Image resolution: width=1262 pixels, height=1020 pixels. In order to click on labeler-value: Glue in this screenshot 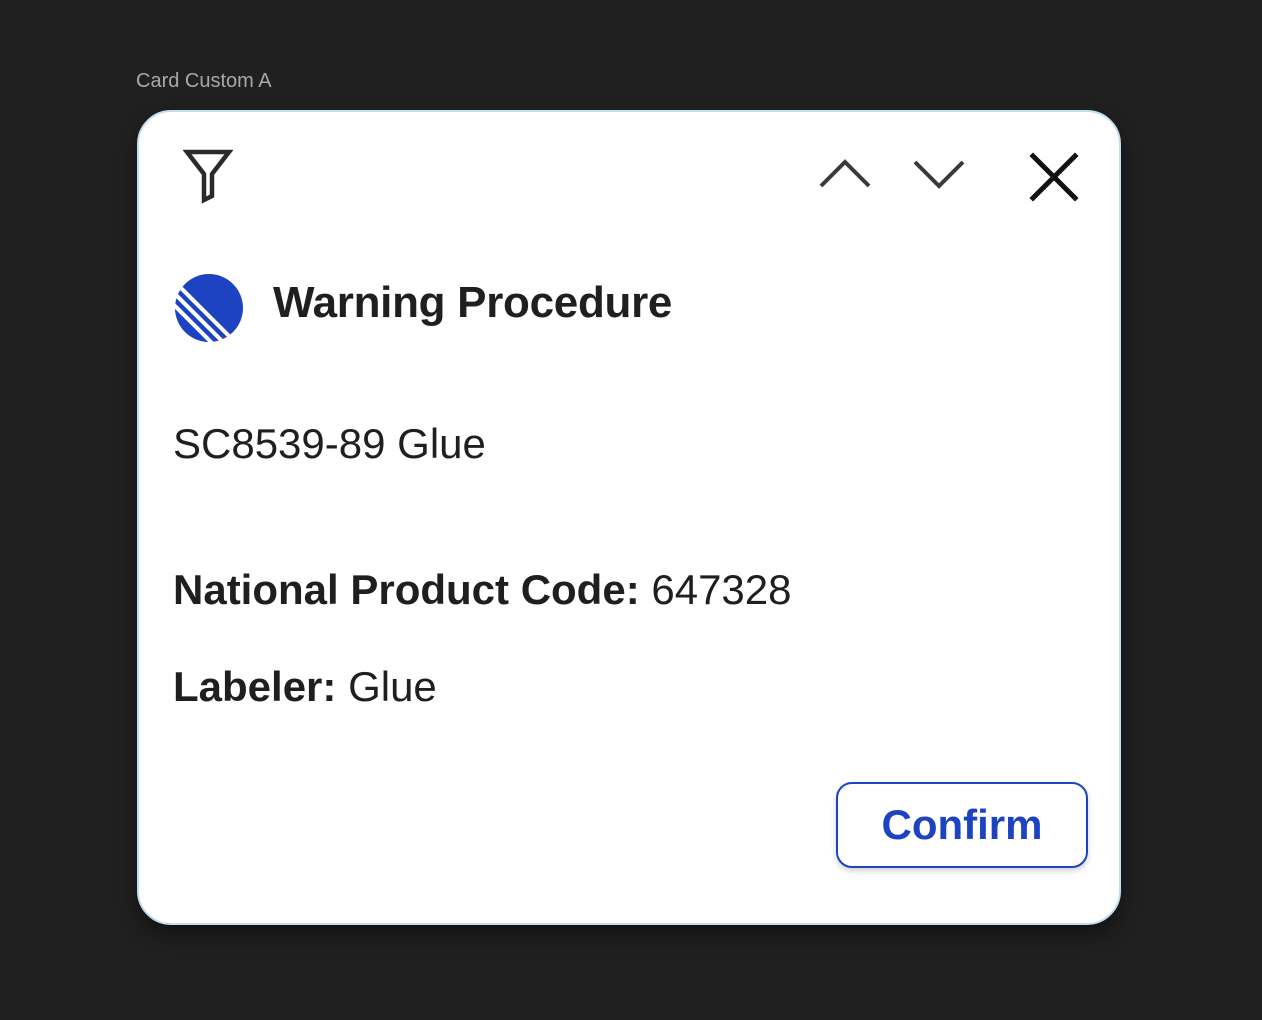, I will do `click(392, 686)`.